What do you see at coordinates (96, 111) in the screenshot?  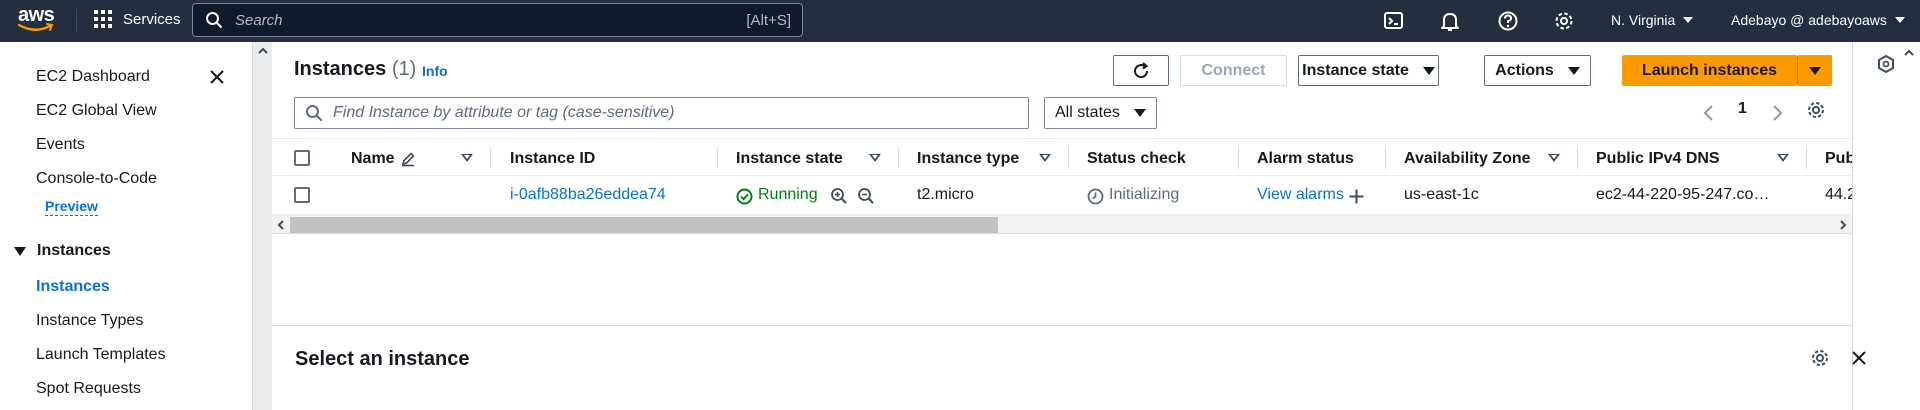 I see `sidebar-item-ec2-global-view: EC2 Global View` at bounding box center [96, 111].